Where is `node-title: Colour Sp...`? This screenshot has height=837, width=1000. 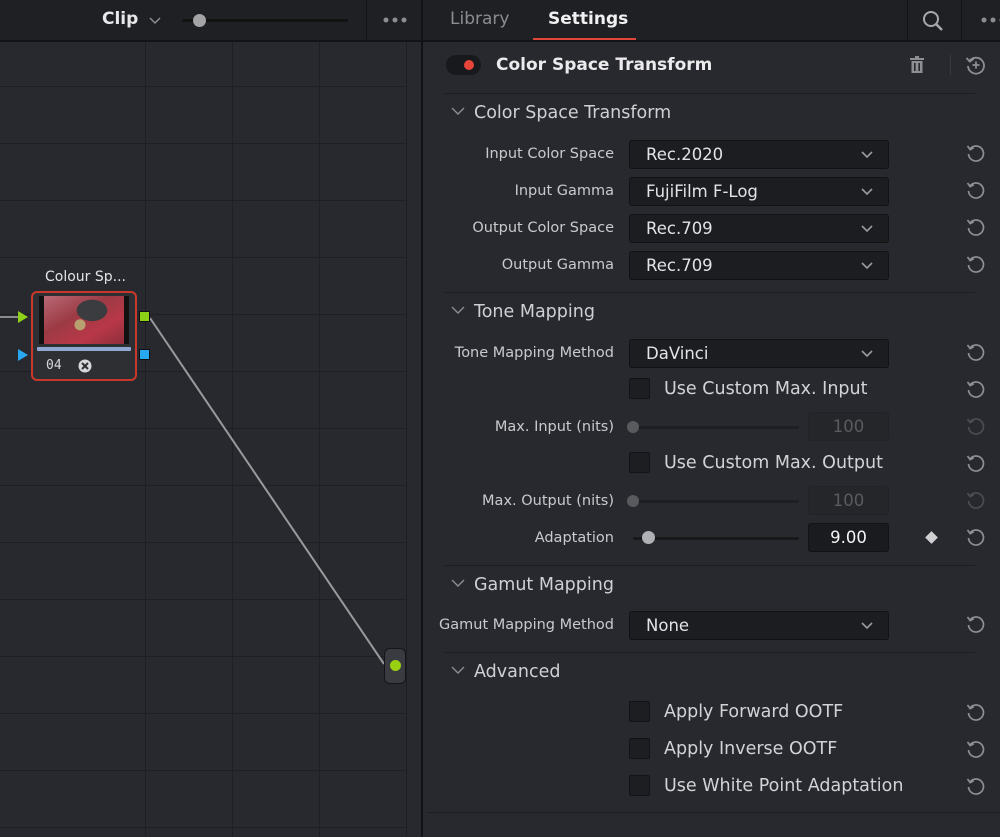 node-title: Colour Sp... is located at coordinates (85, 277).